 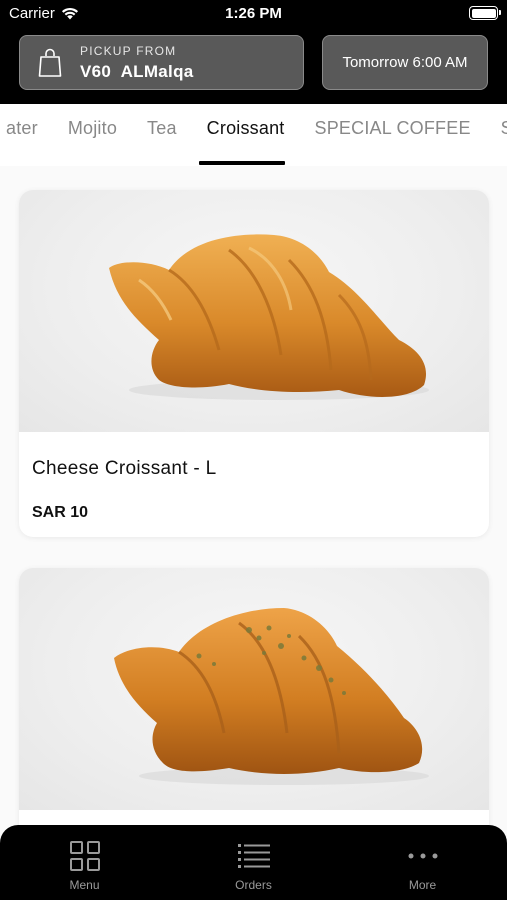 I want to click on active-tab-indicator, so click(x=242, y=163).